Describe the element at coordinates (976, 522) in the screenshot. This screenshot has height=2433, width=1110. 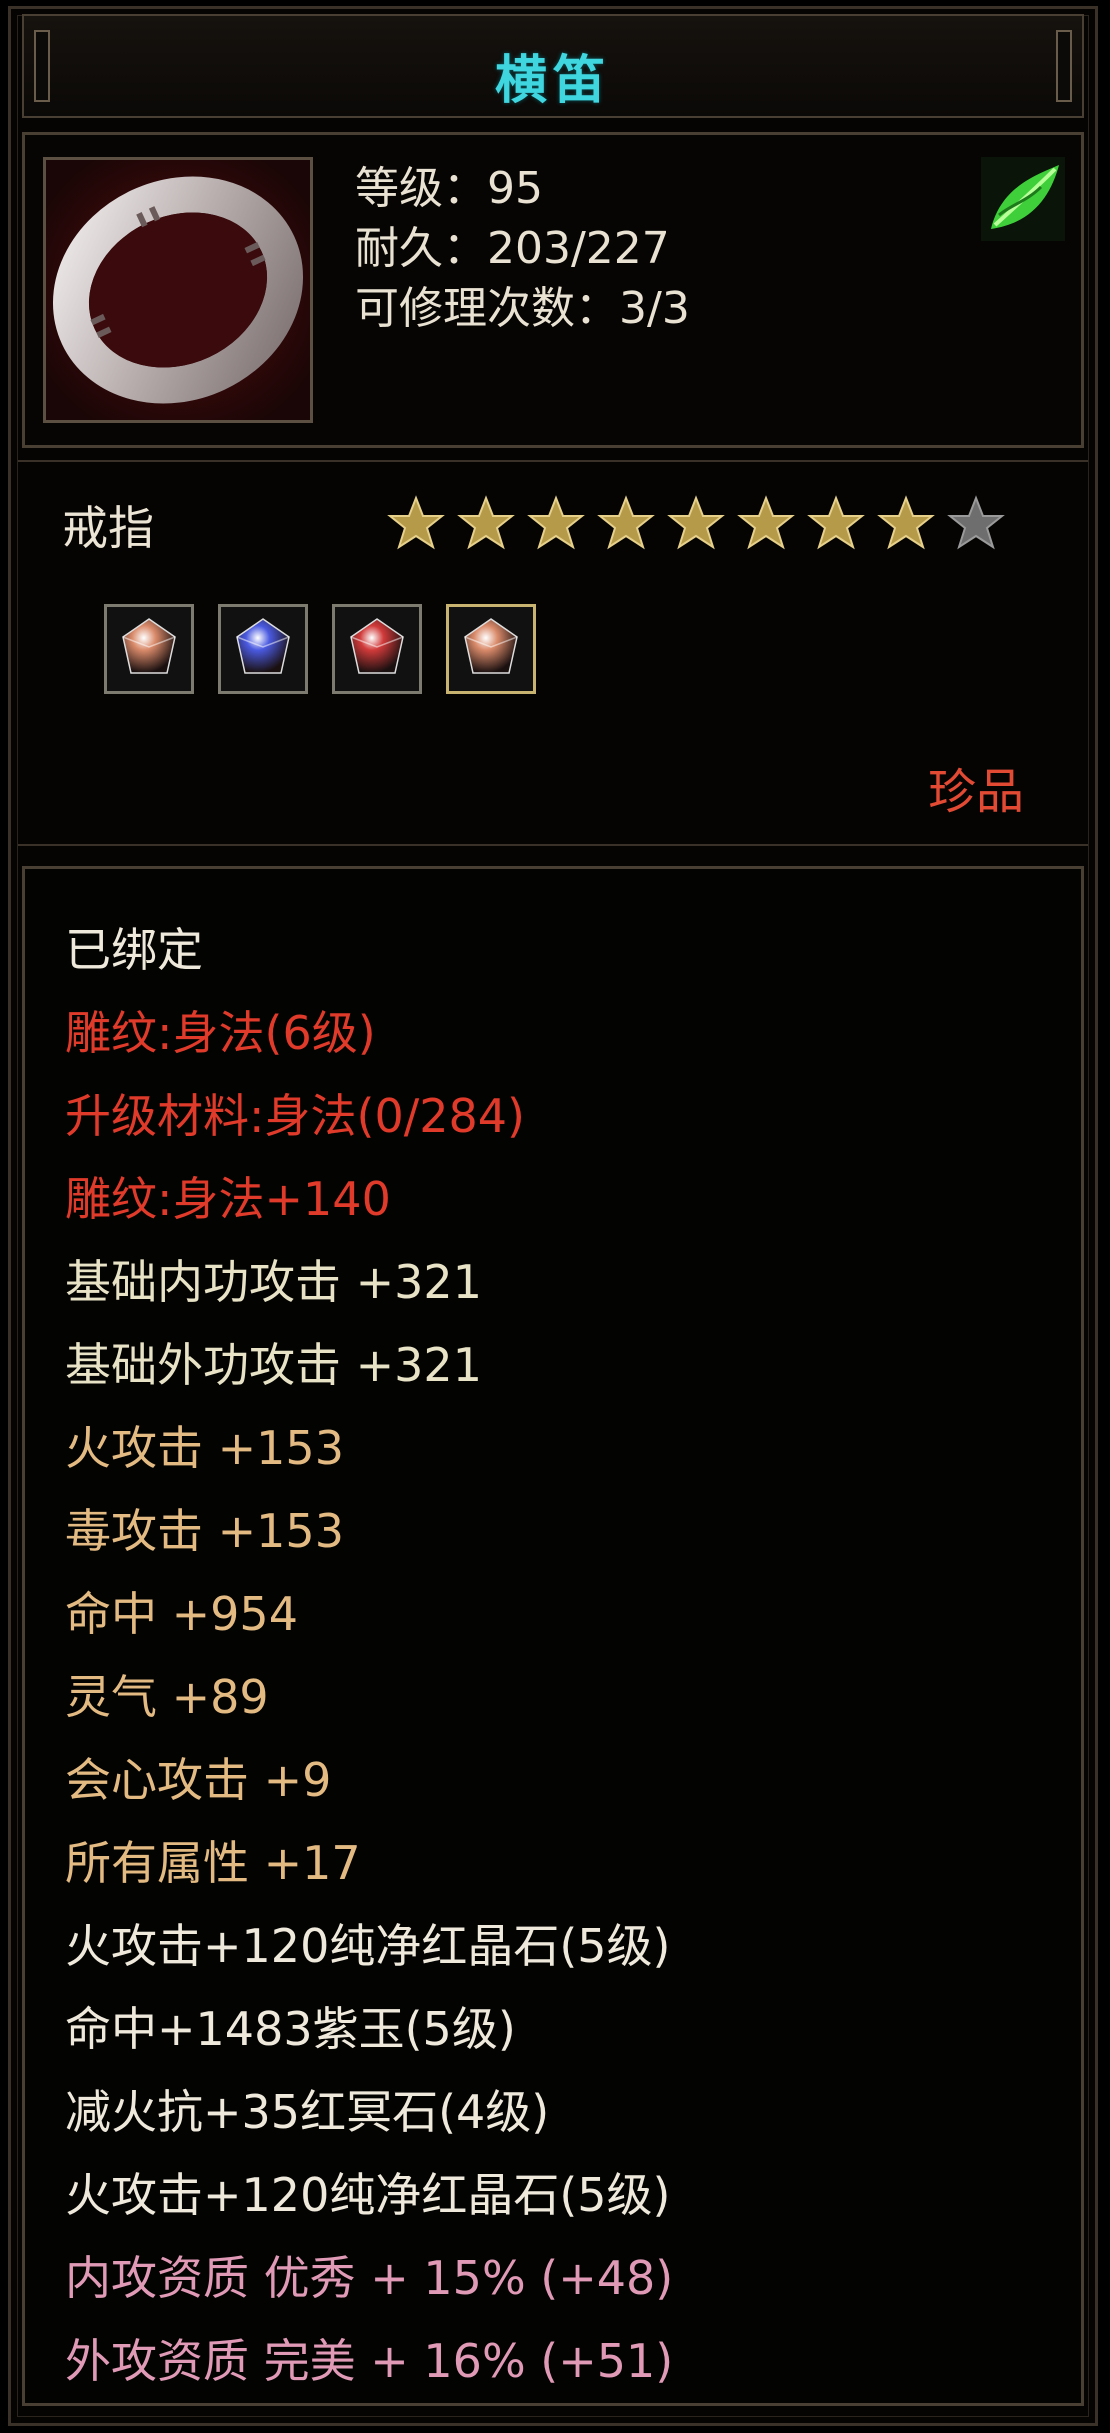
I see `star-empty-icon` at that location.